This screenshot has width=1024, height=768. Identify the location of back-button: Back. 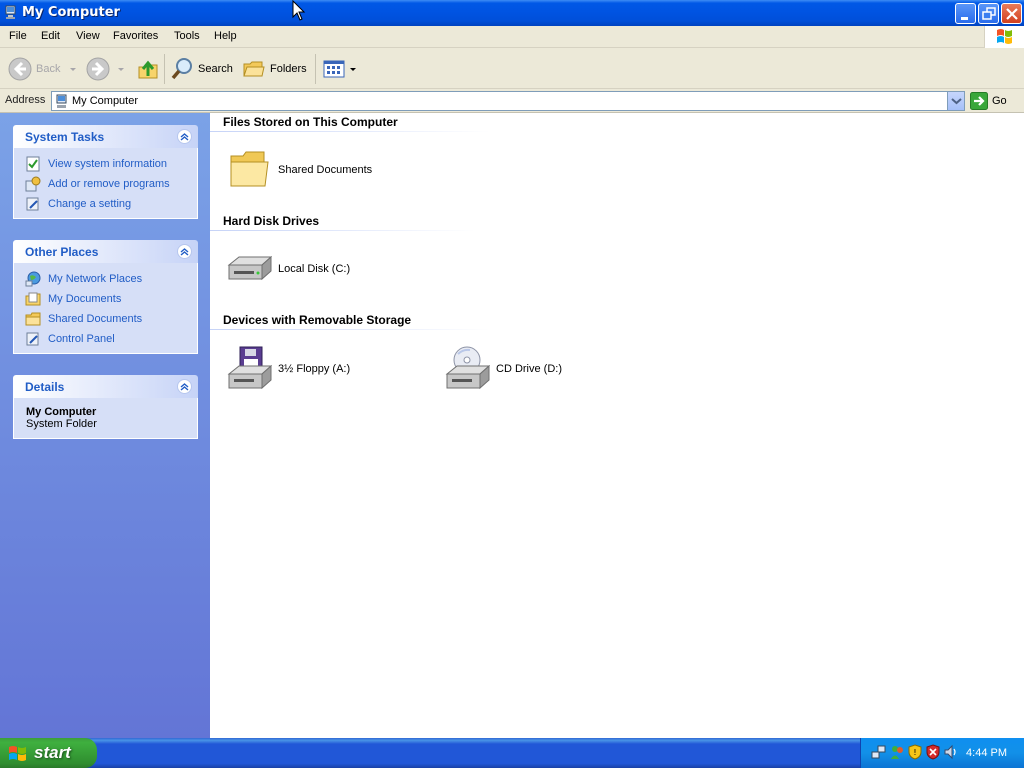
(43, 69).